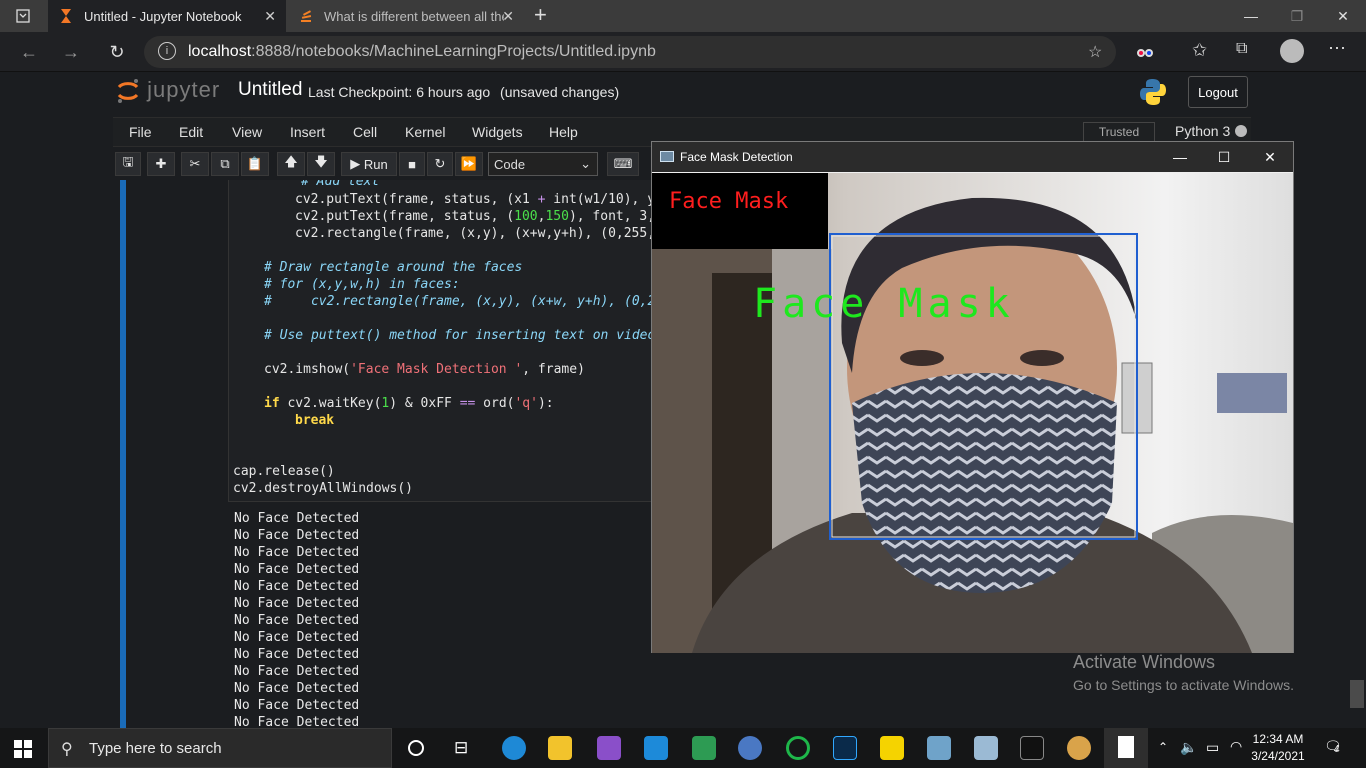  Describe the element at coordinates (798, 748) in the screenshot. I see `spinner-app-icon` at that location.